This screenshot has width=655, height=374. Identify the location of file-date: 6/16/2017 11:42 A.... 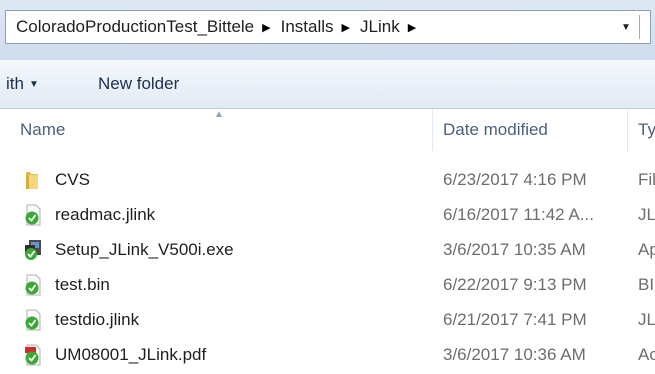
(518, 214).